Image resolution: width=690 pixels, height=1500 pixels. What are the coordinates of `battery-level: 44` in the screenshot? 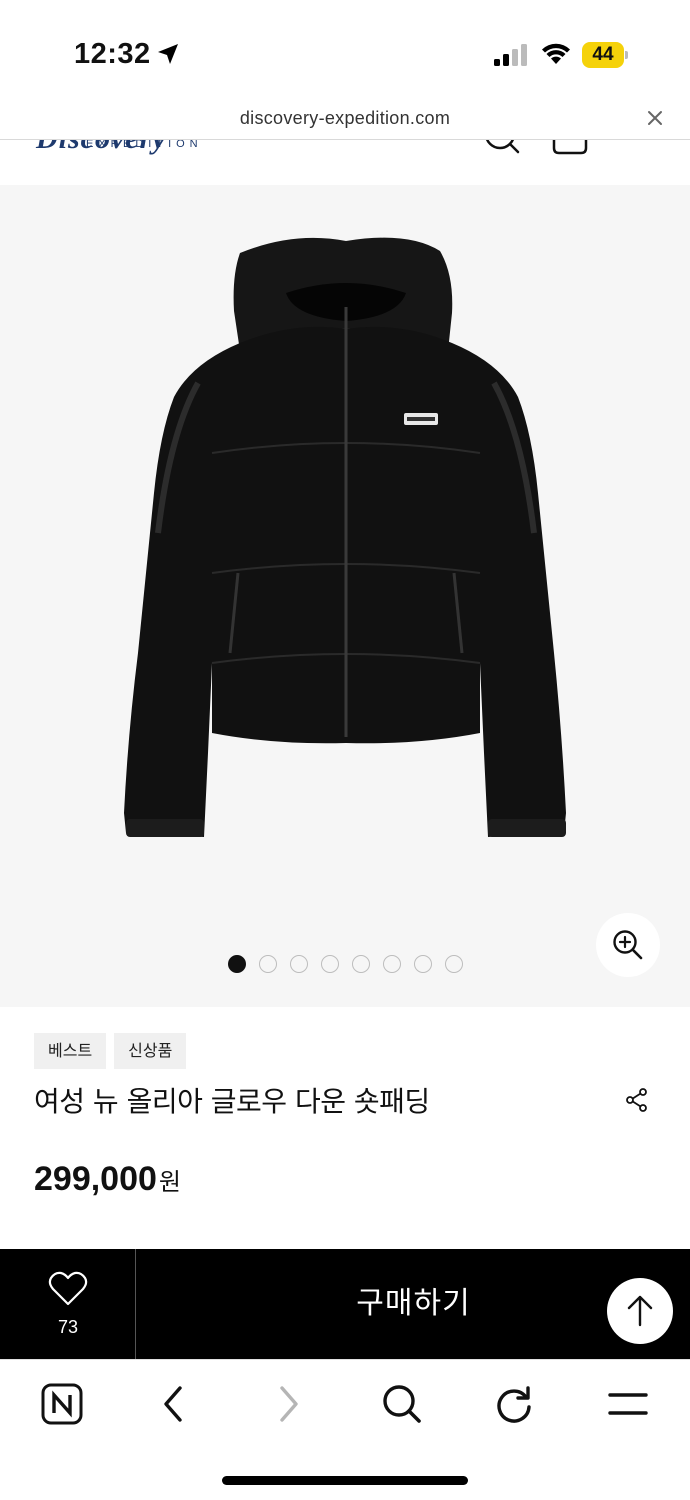 It's located at (603, 55).